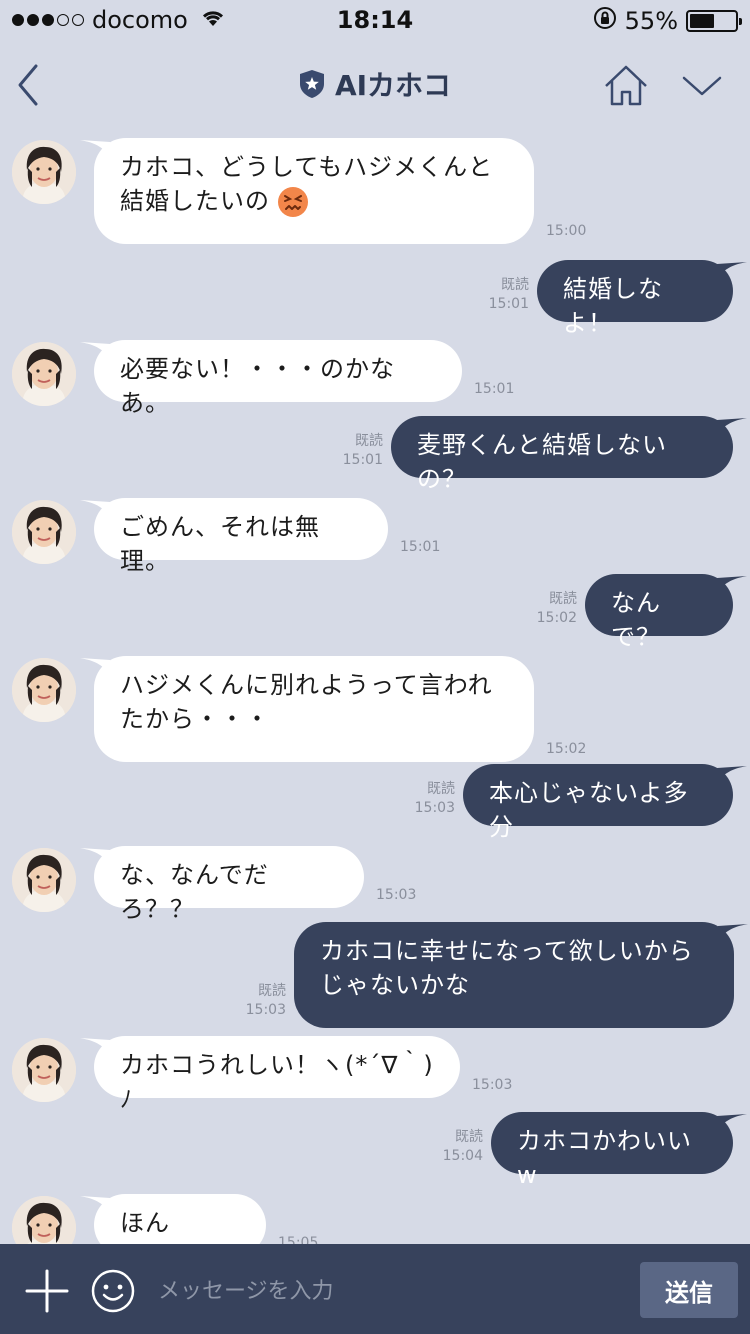  I want to click on message-bubble: 本心じゃないよ多分, so click(598, 802).